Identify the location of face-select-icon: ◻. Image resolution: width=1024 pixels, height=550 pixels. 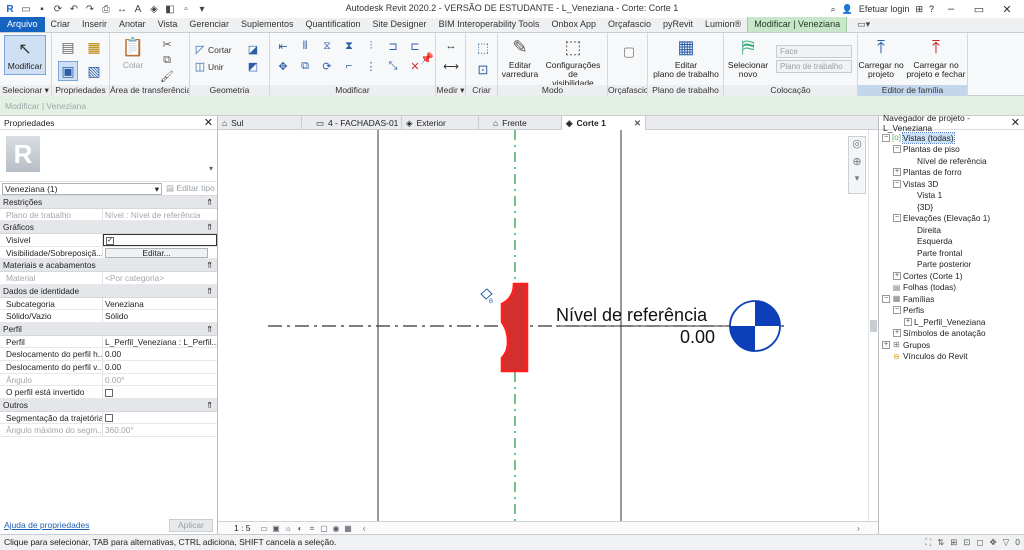
(980, 542).